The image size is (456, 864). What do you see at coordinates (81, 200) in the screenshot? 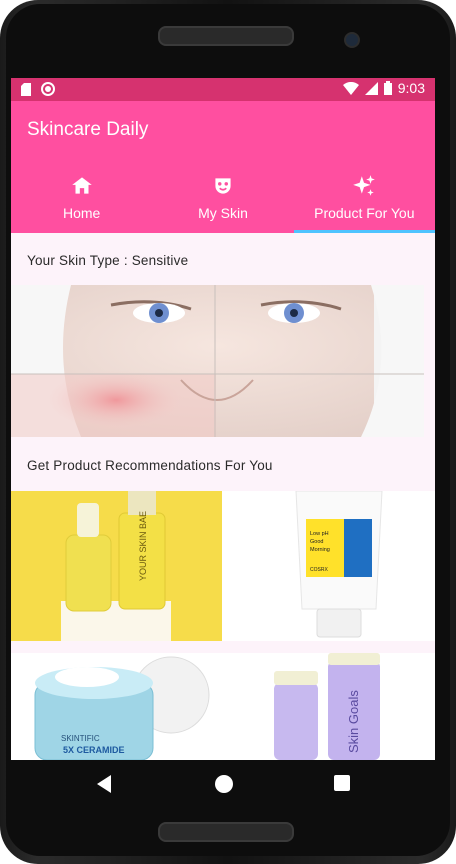
I see `tab-home: Home` at bounding box center [81, 200].